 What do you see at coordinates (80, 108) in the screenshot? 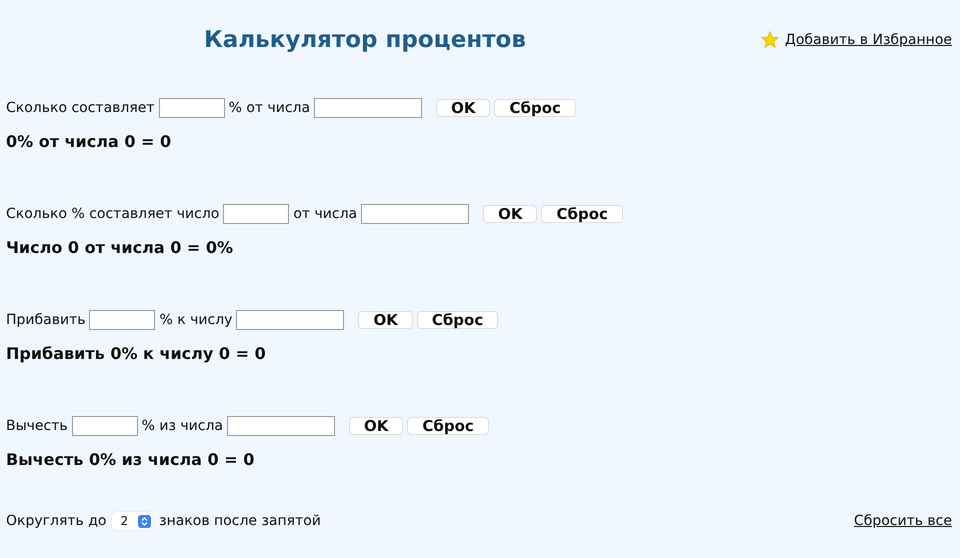
I see `field-label: Сколько составляет` at bounding box center [80, 108].